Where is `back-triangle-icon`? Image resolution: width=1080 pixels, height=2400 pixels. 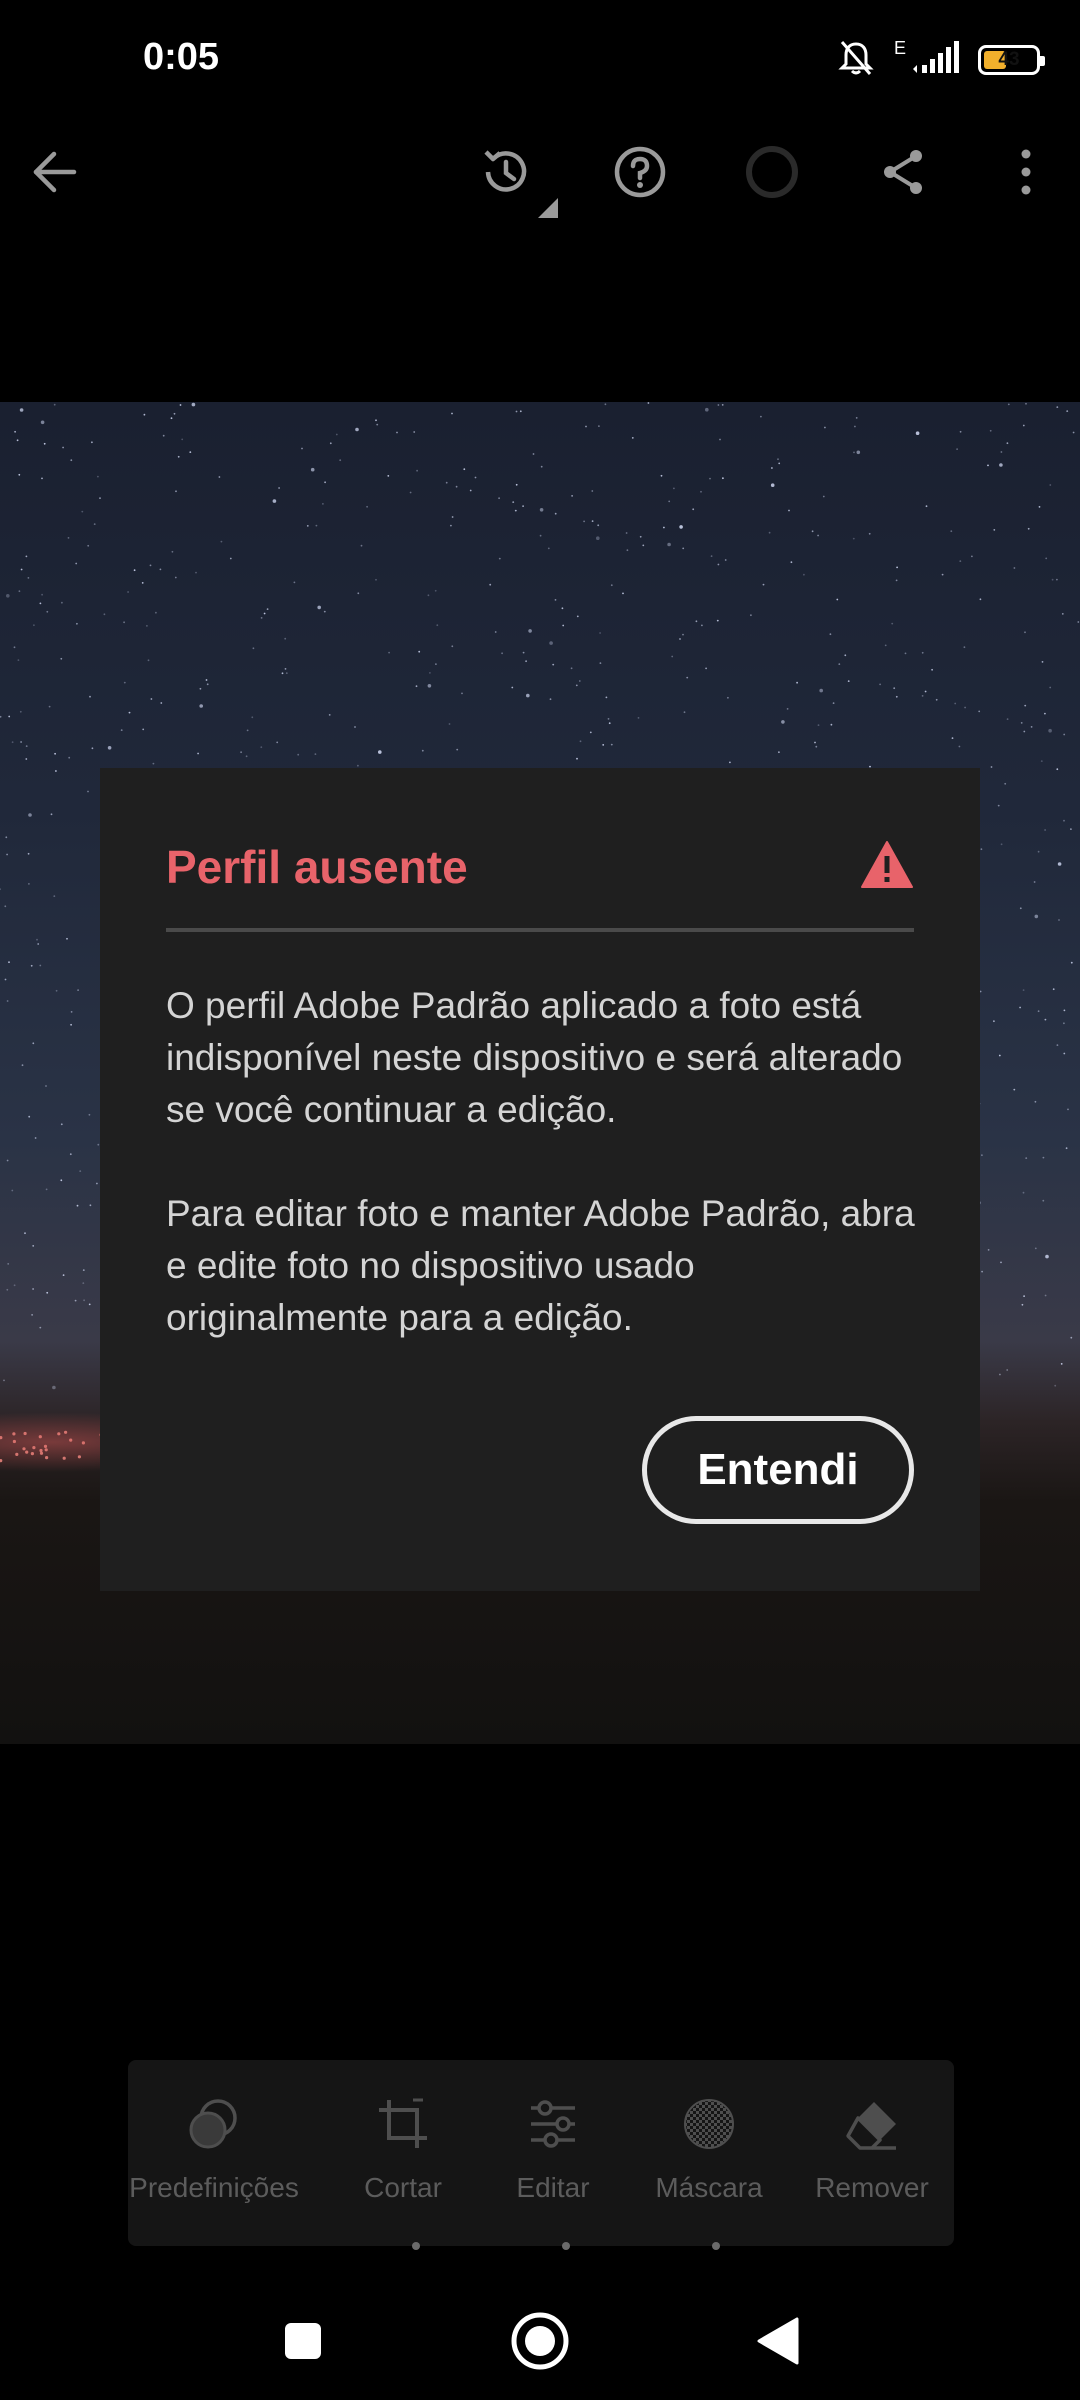
back-triangle-icon is located at coordinates (777, 2341).